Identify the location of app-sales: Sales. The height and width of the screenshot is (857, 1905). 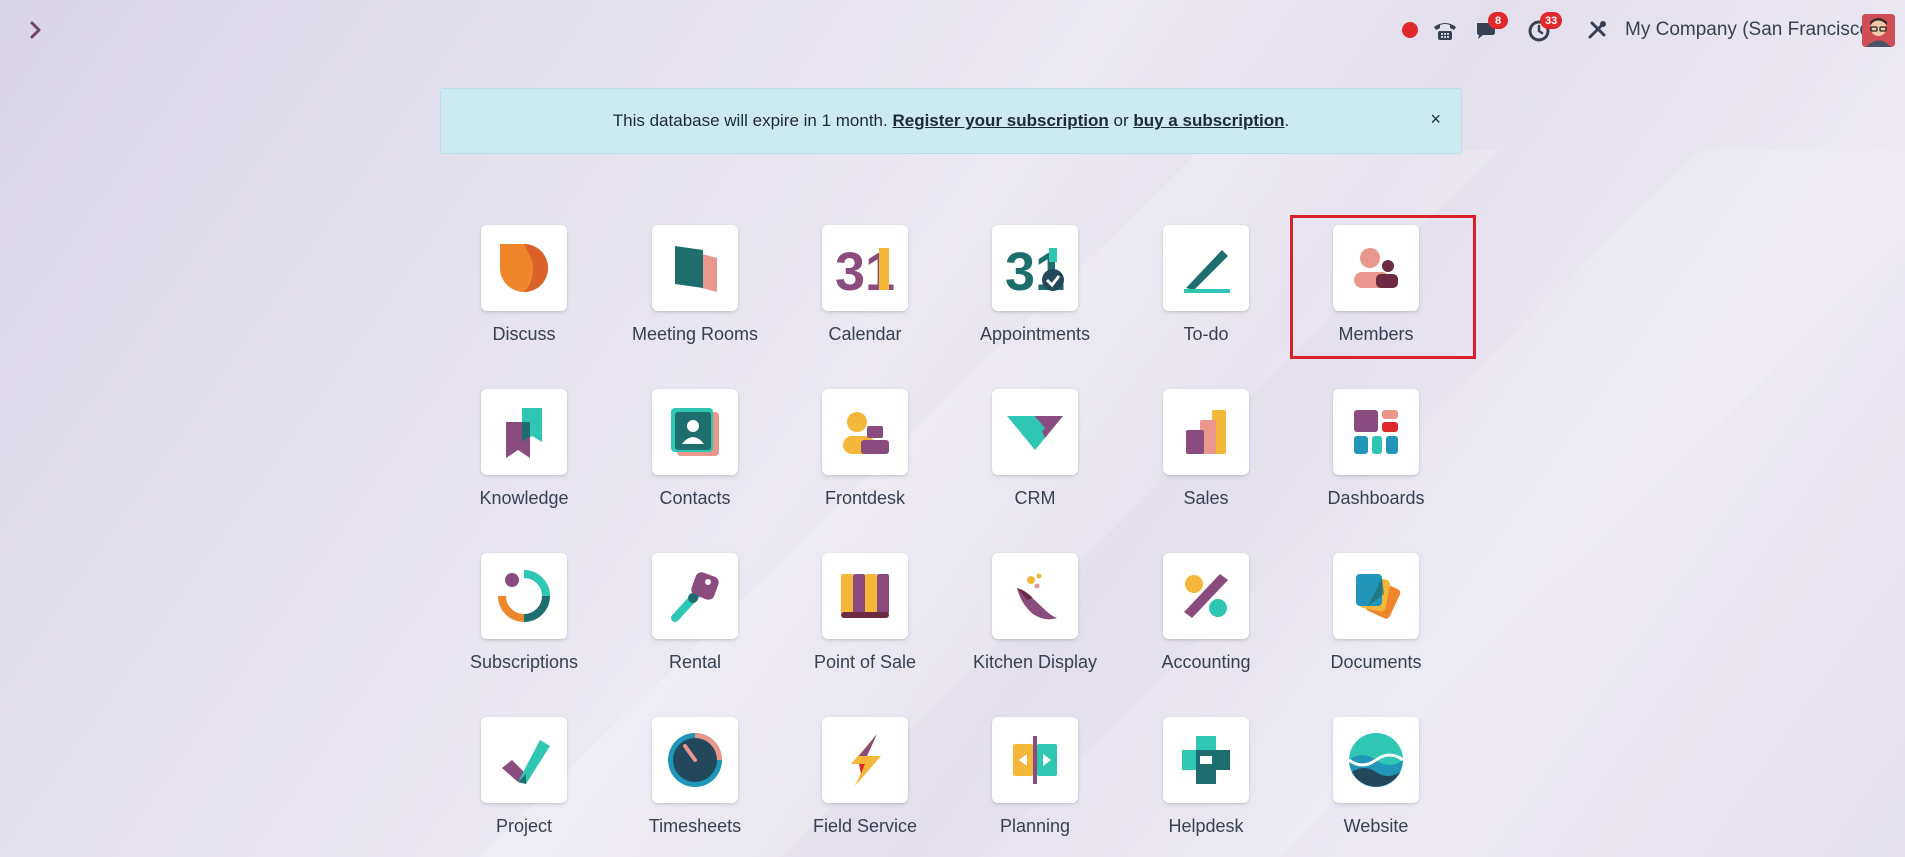
(1206, 454).